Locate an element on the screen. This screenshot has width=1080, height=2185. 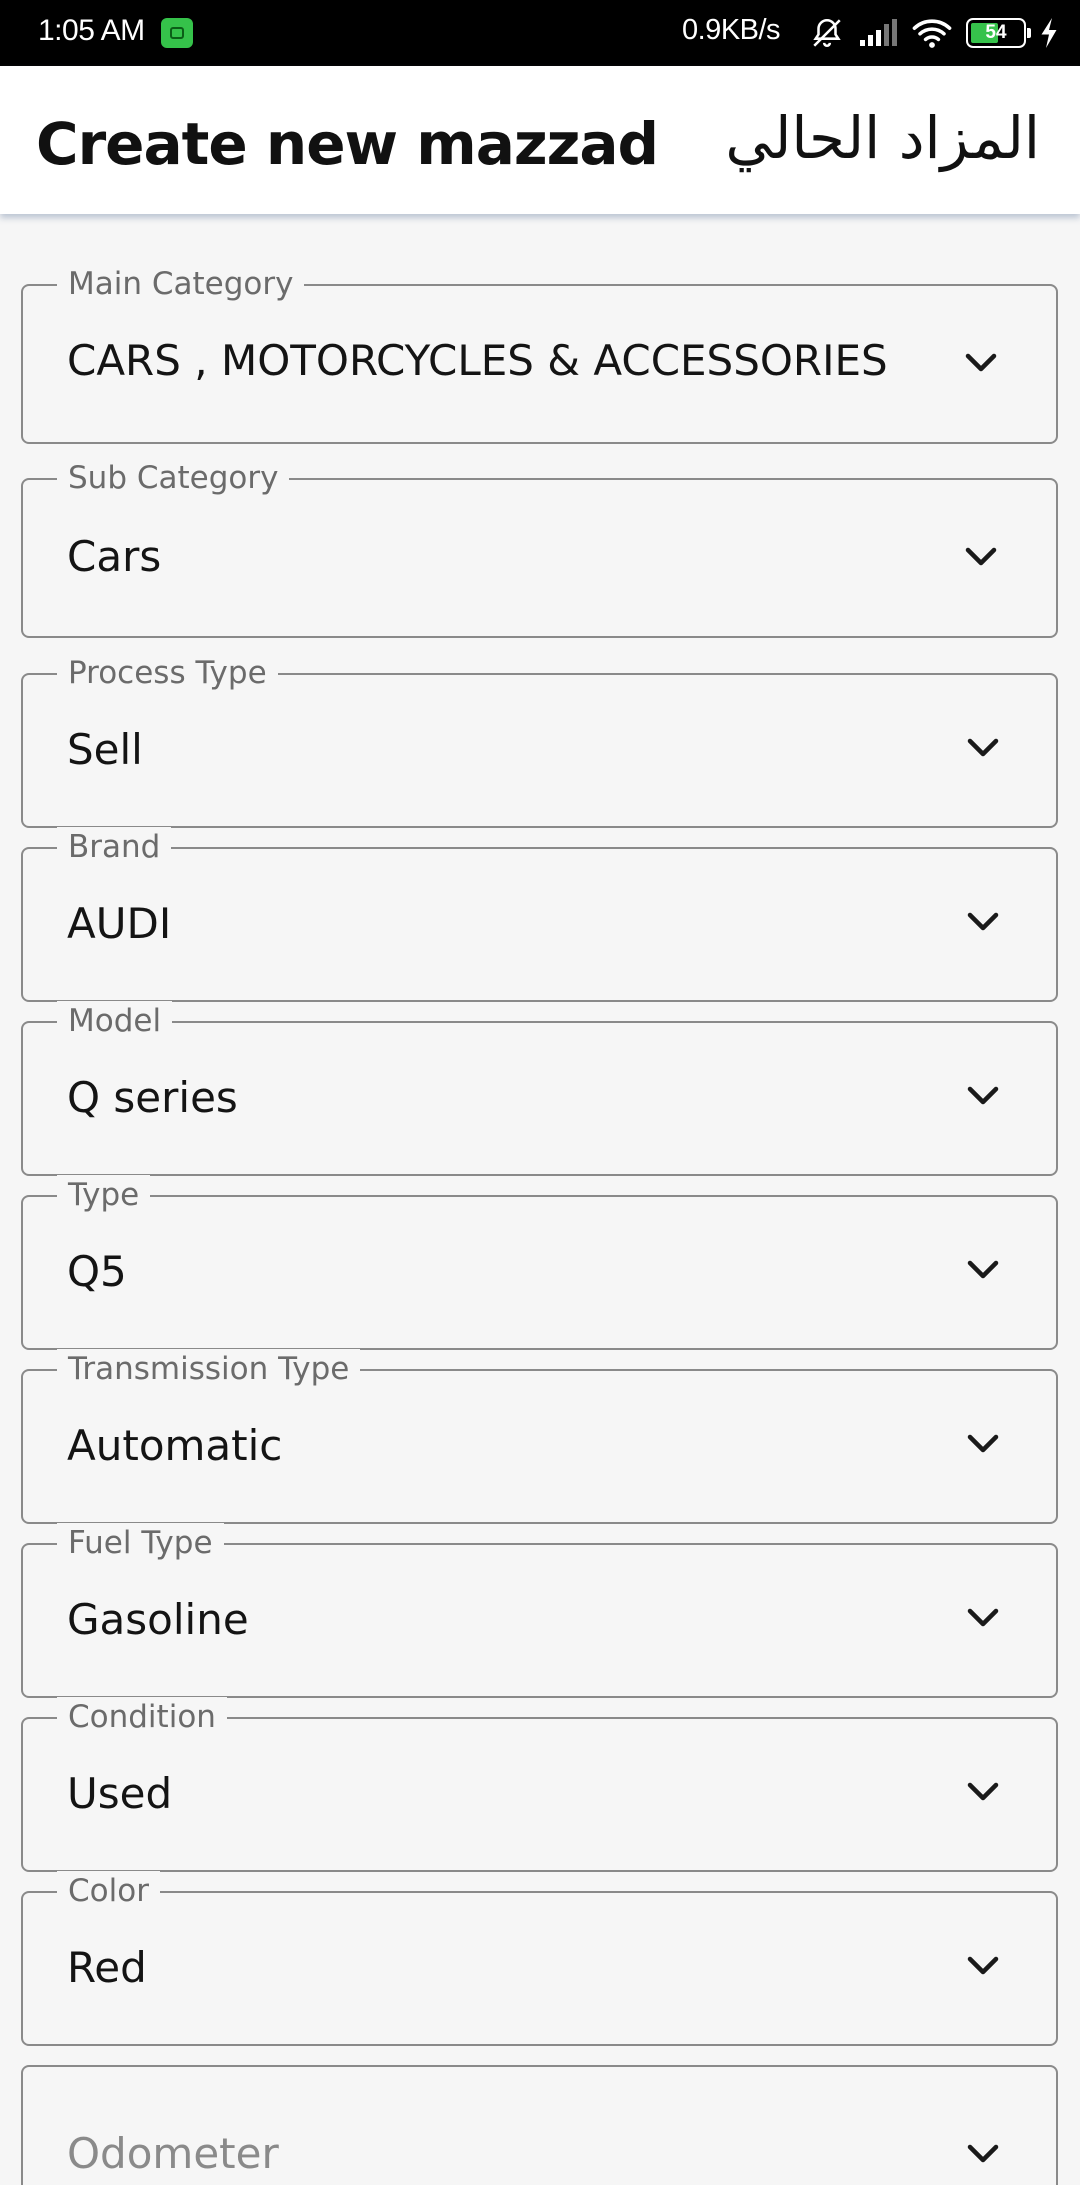
field-value: Sell is located at coordinates (105, 749).